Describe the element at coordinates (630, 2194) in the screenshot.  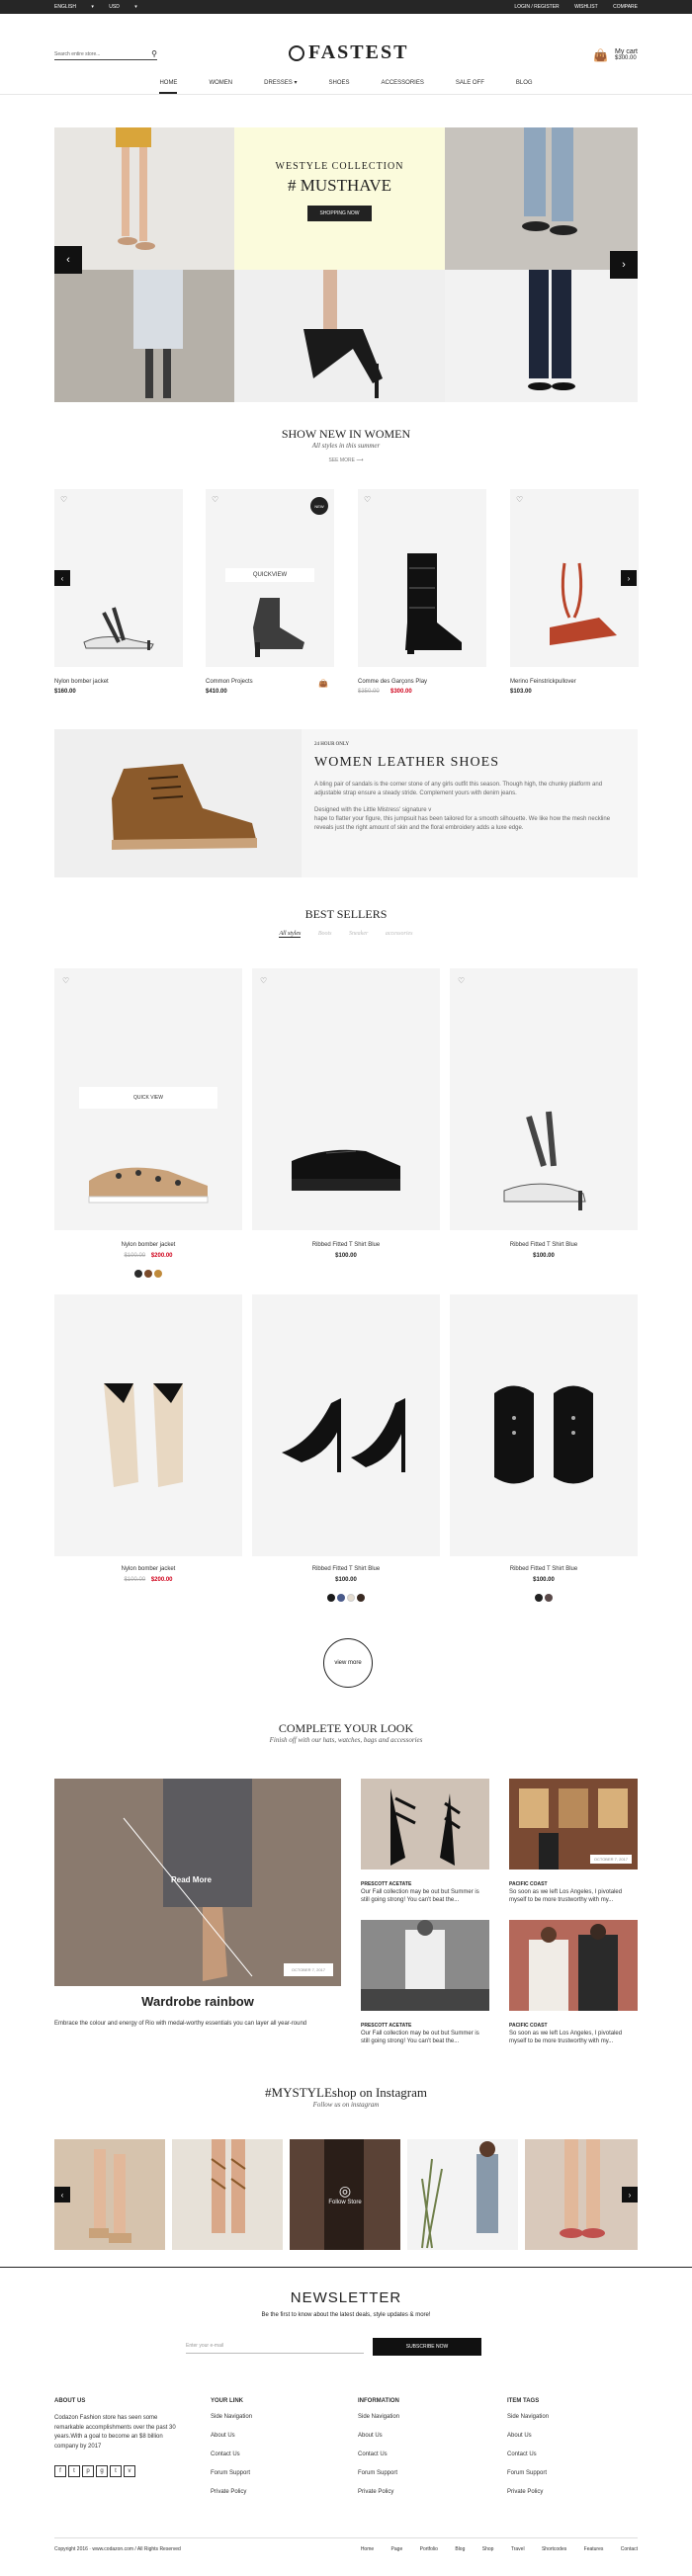
I see `instagram-next-button: ›` at that location.